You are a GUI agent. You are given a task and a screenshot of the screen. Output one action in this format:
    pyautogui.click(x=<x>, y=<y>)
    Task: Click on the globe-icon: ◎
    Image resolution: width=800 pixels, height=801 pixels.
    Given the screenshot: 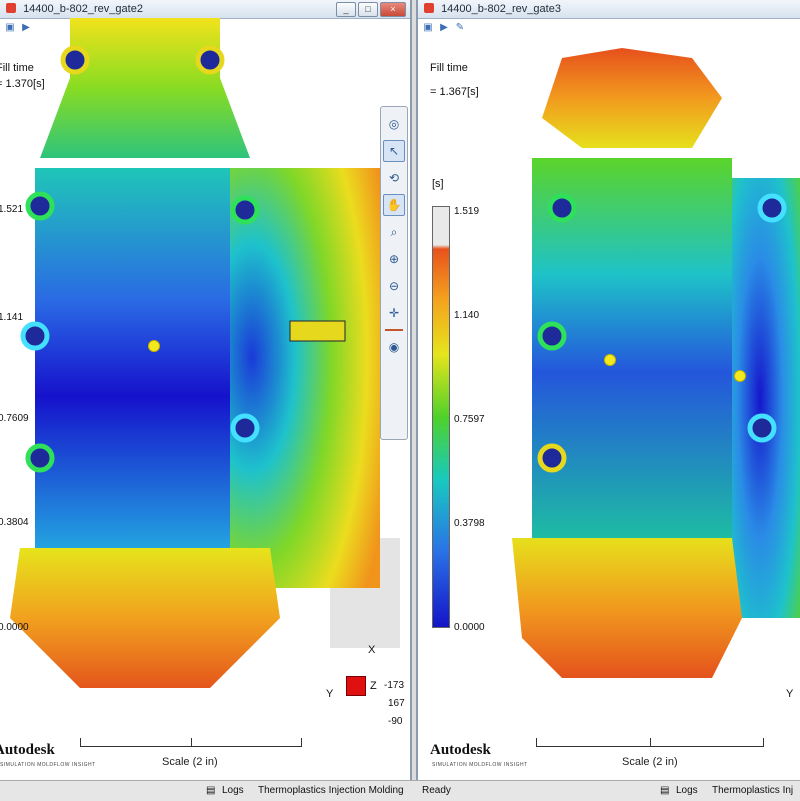 What is the action you would take?
    pyautogui.click(x=394, y=124)
    